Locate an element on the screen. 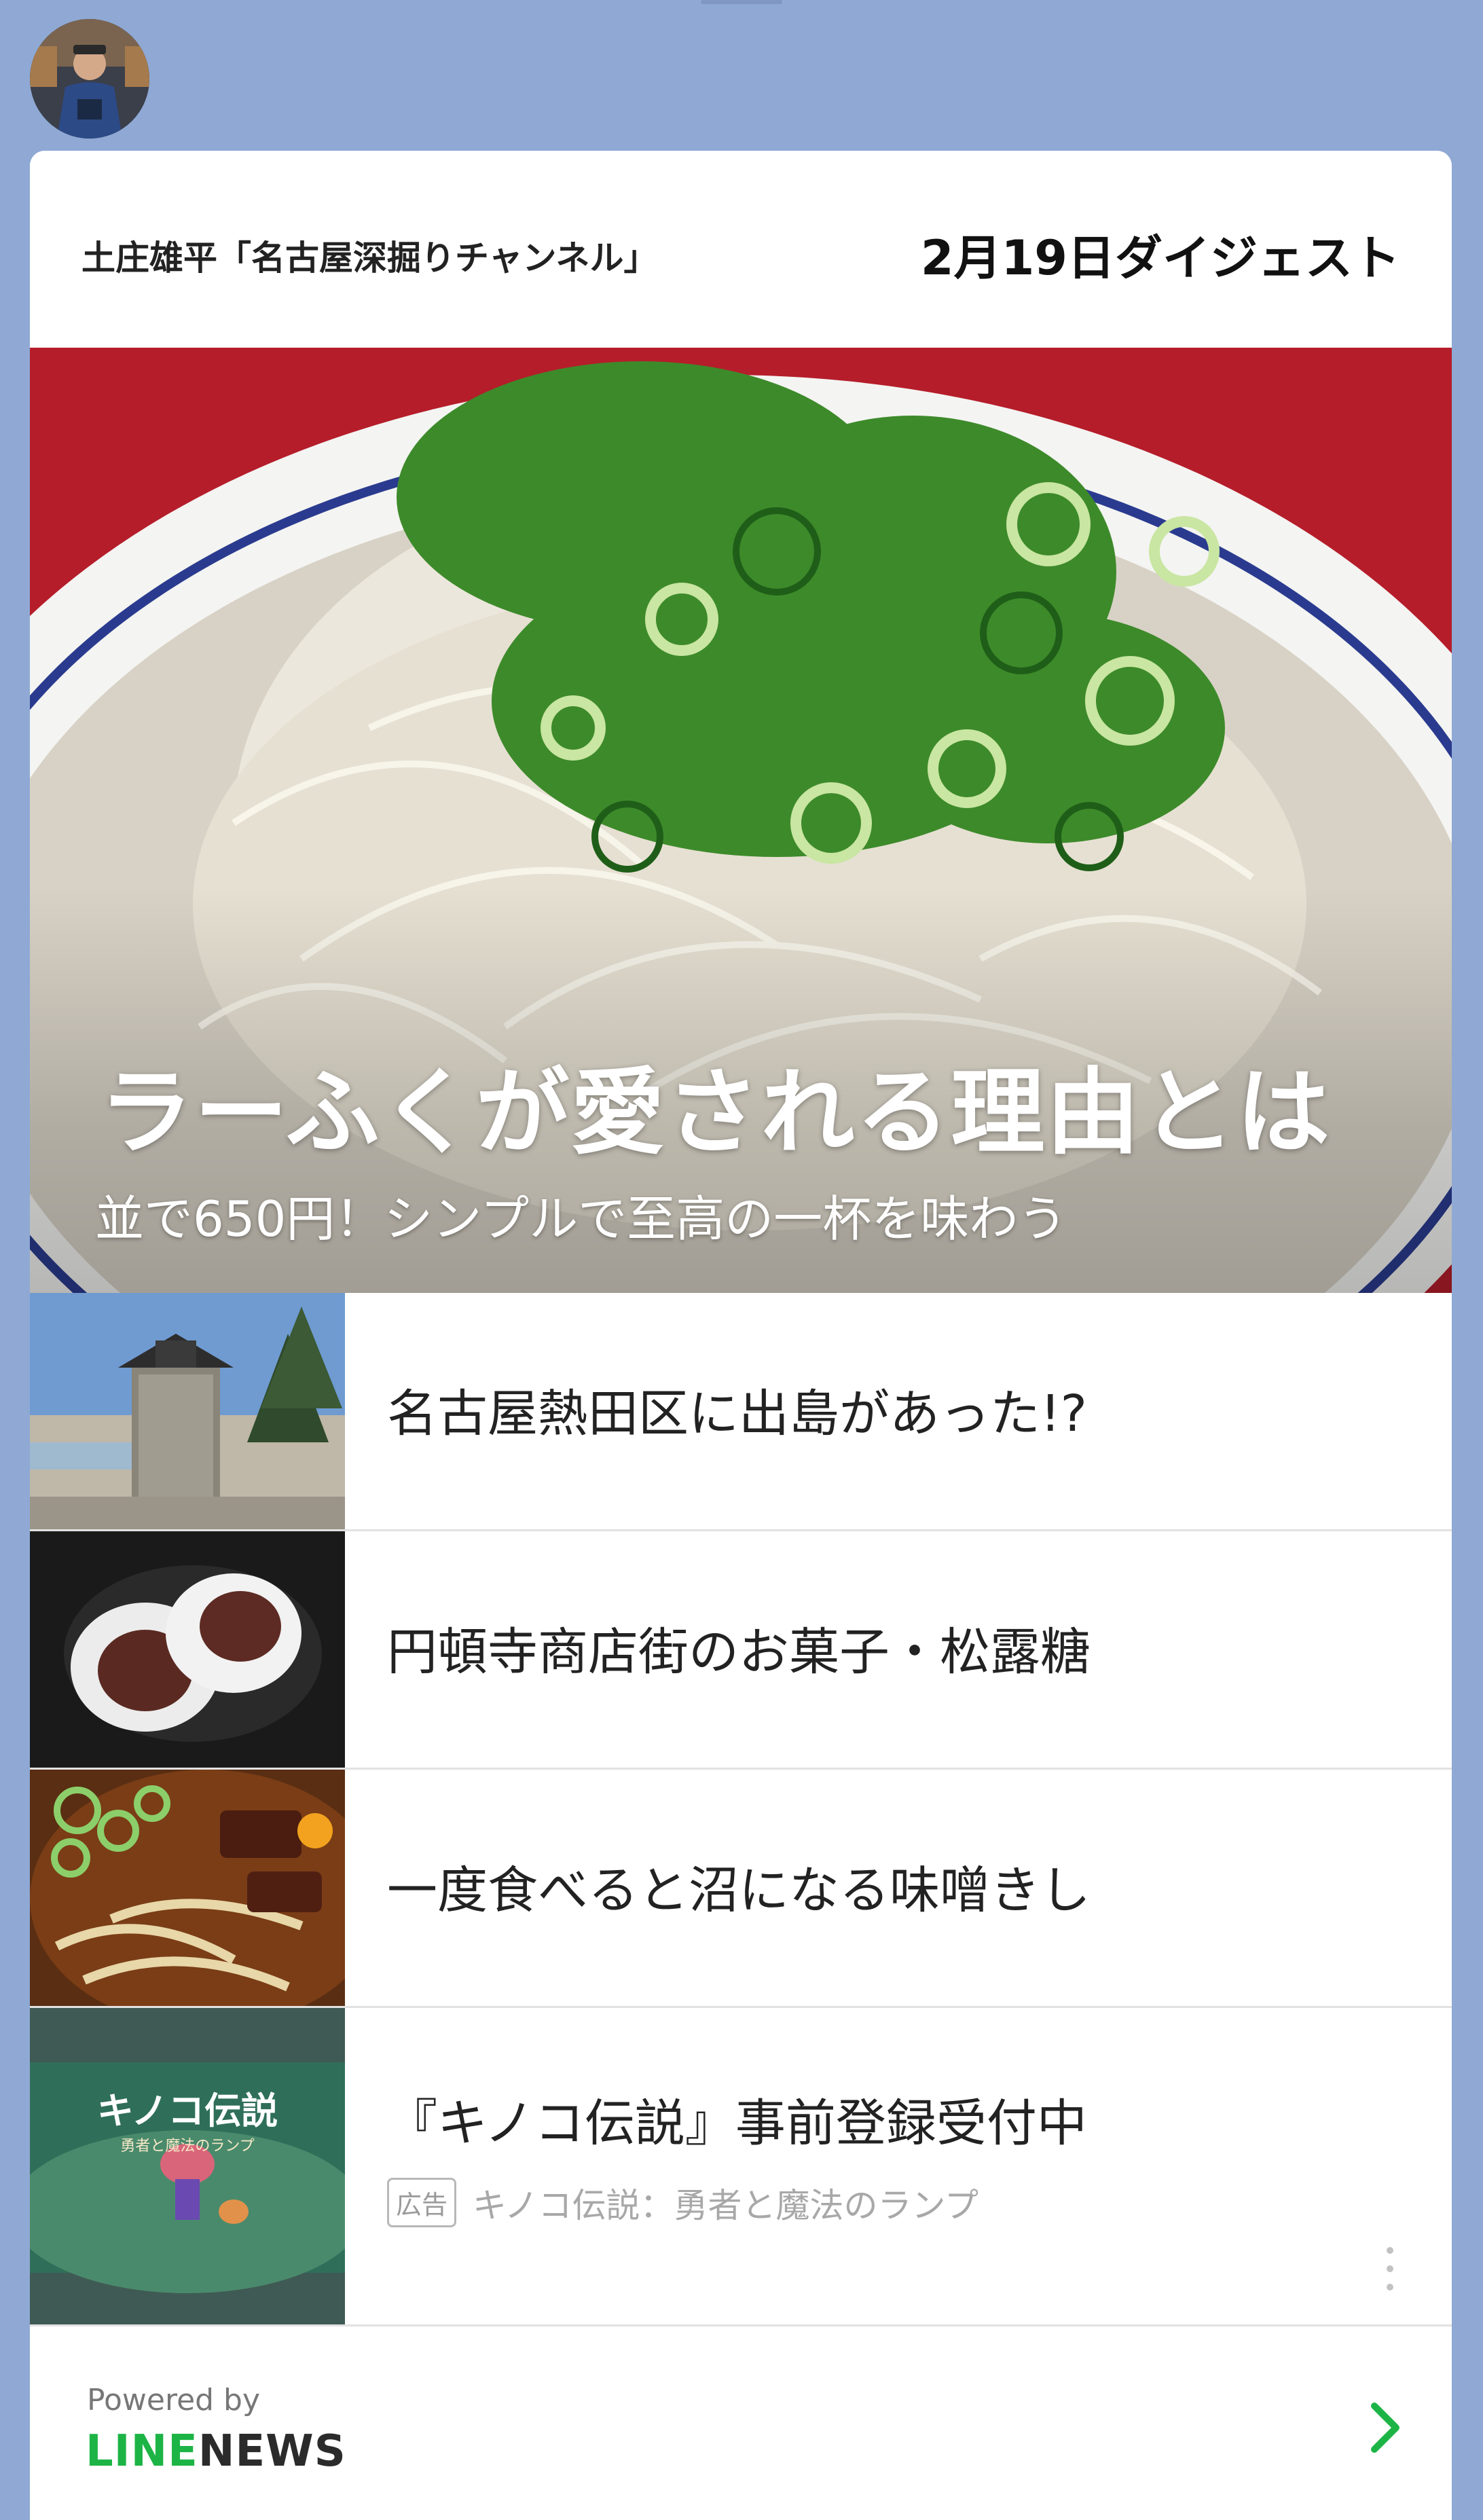 Image resolution: width=1483 pixels, height=2520 pixels. news-item: 円頓寺商店街のお菓子・松露糖 is located at coordinates (741, 1650).